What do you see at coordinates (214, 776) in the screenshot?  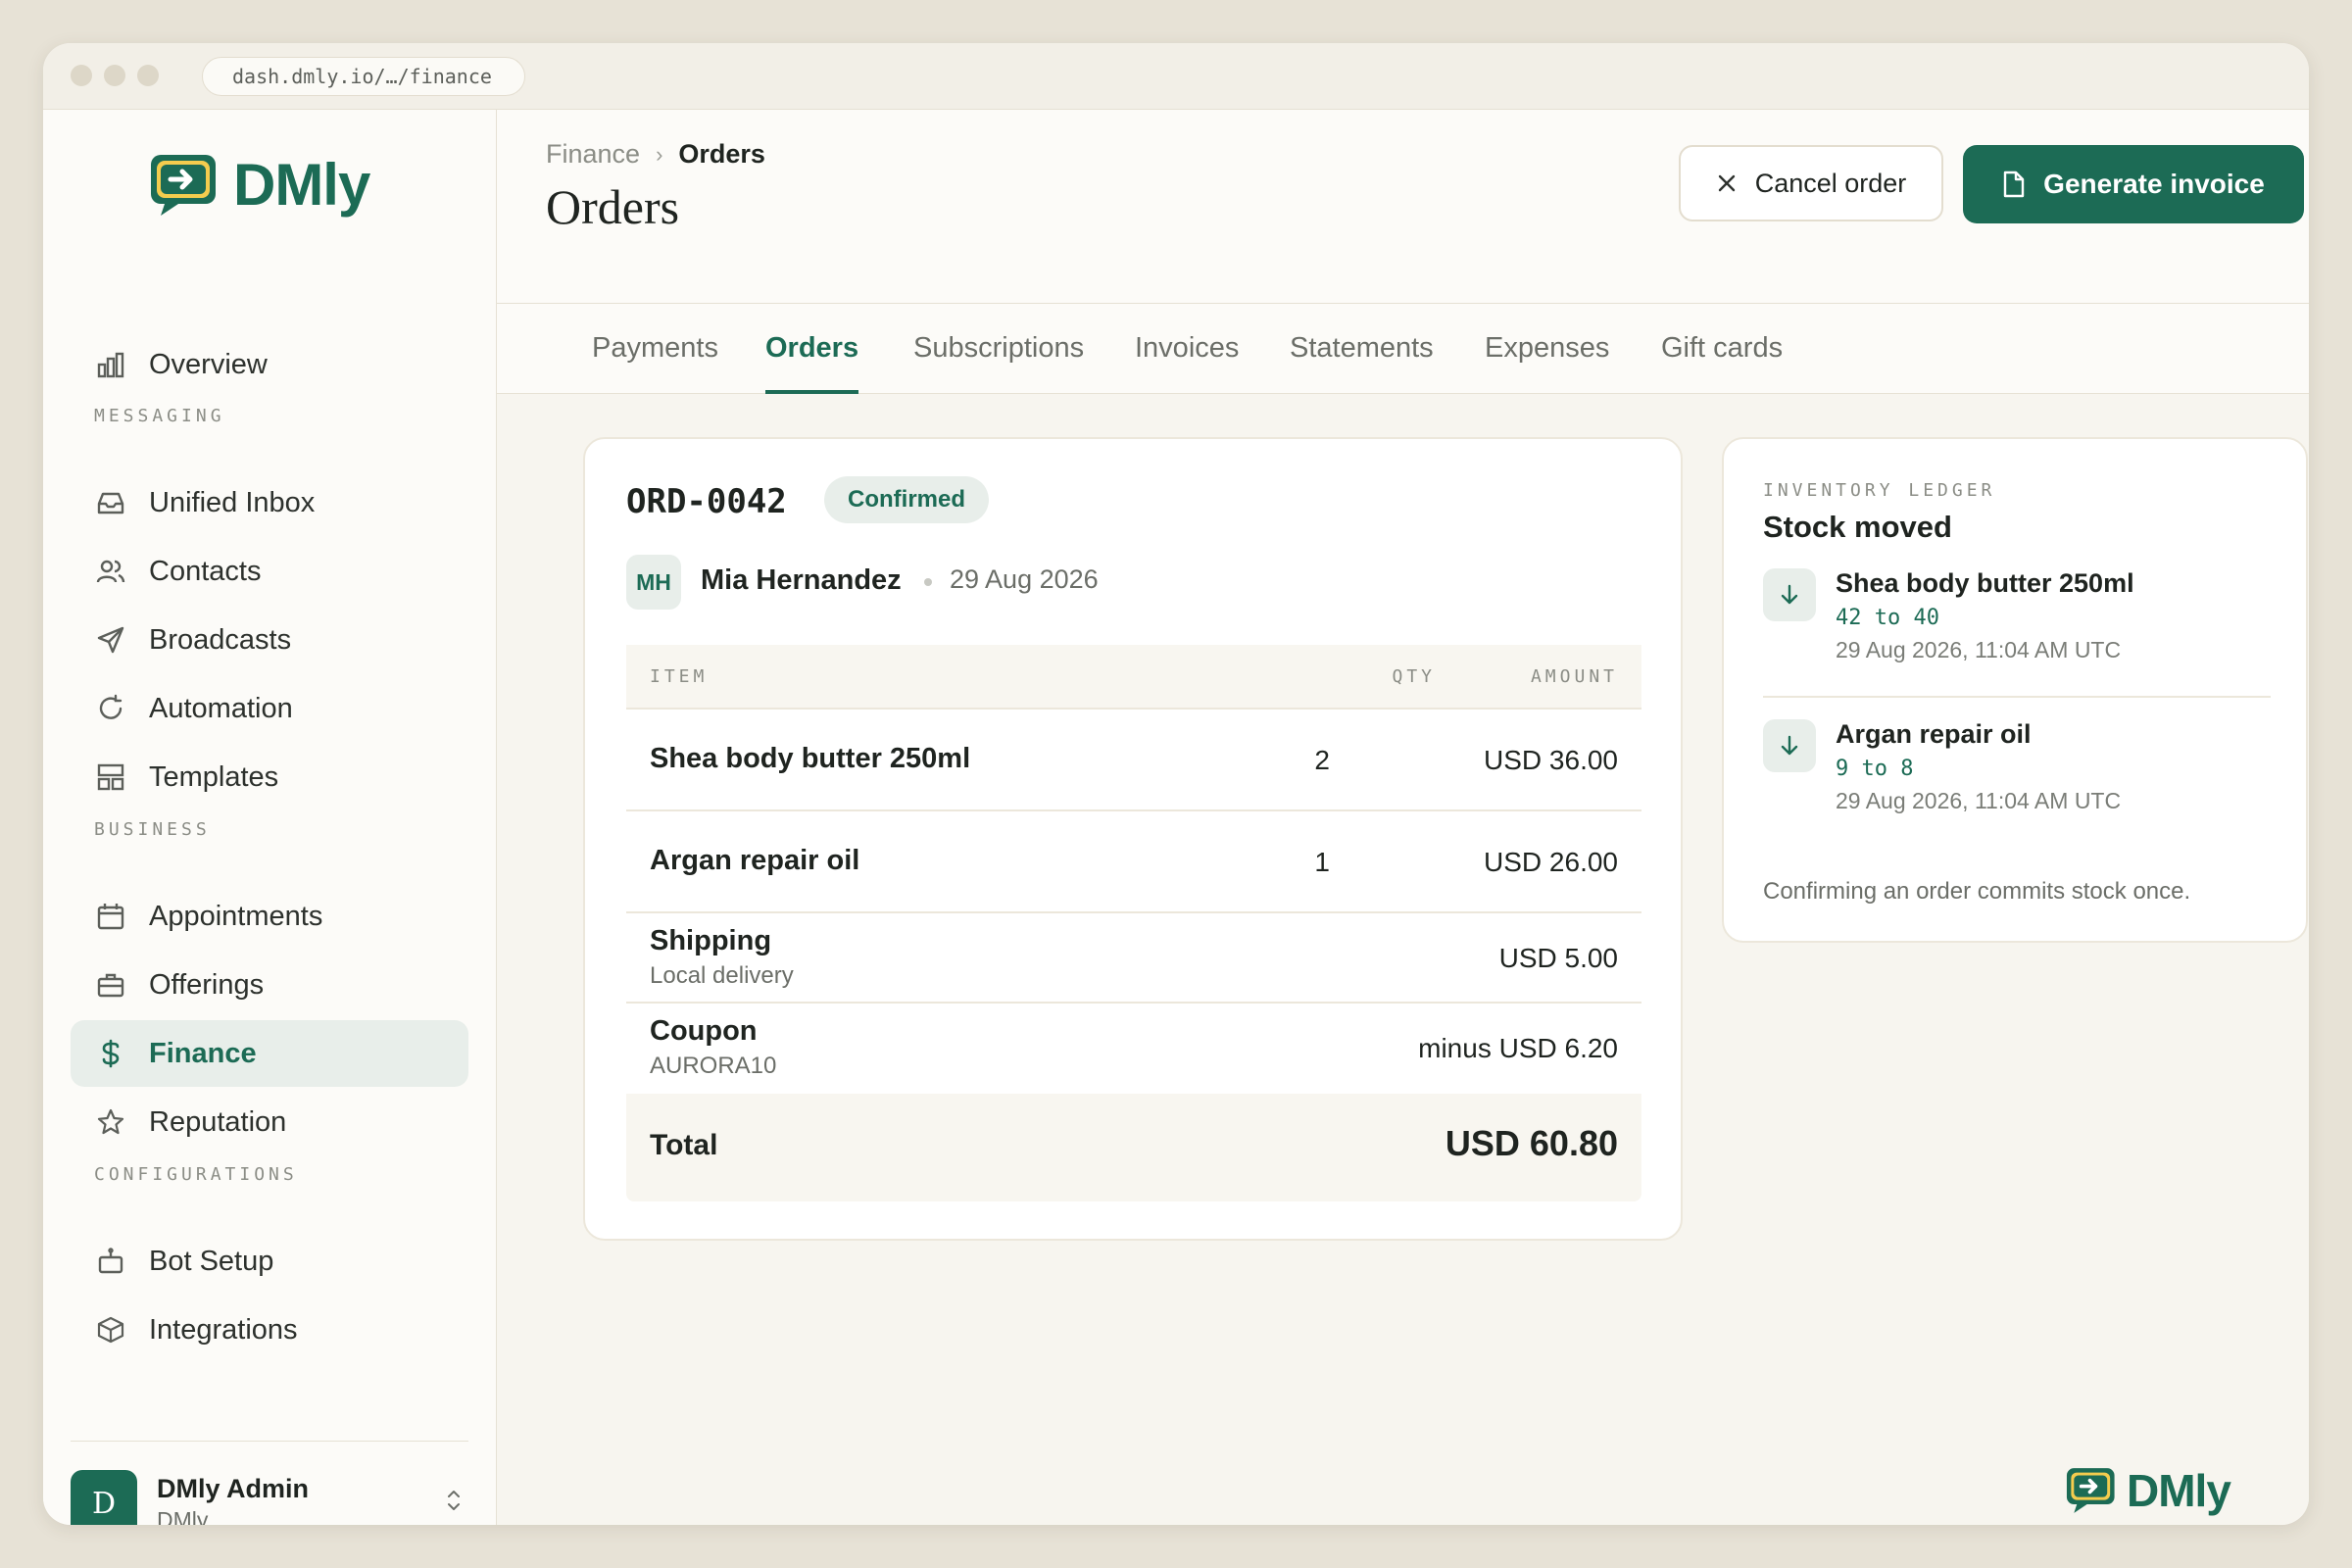 I see `sidebar-item-label: Templates` at bounding box center [214, 776].